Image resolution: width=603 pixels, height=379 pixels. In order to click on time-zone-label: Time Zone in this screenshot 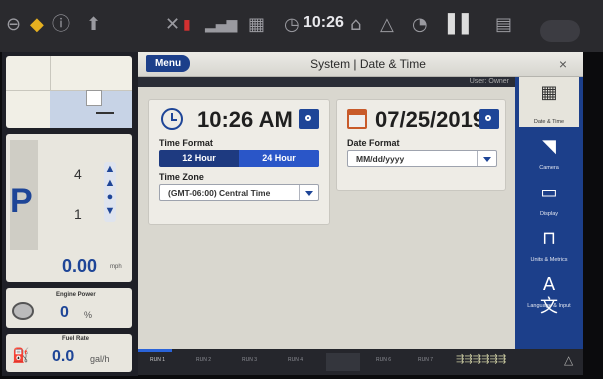, I will do `click(181, 177)`.